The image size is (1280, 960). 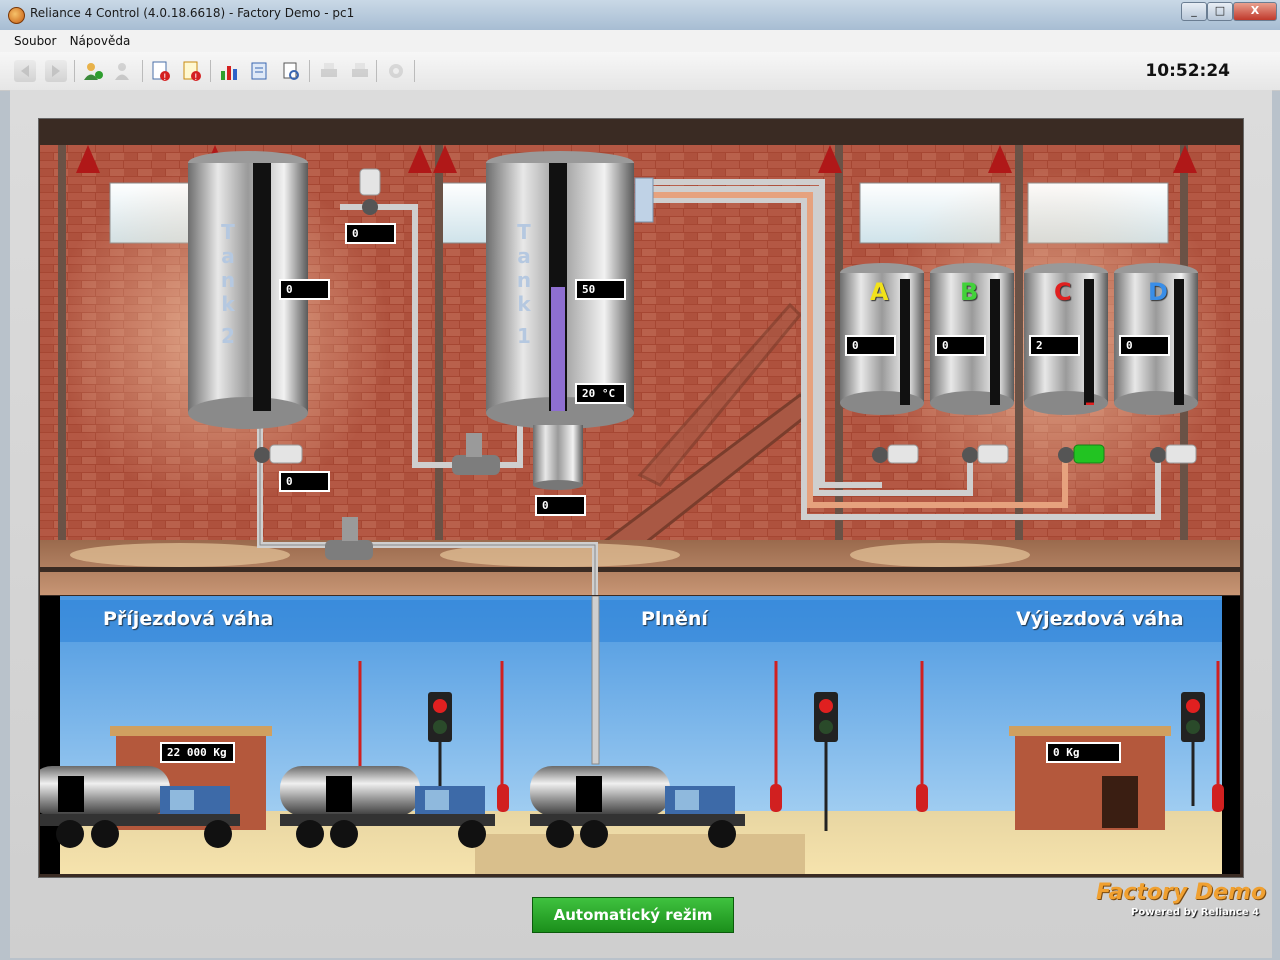 I want to click on tank1-temperature-display: 20 °C, so click(x=600, y=393).